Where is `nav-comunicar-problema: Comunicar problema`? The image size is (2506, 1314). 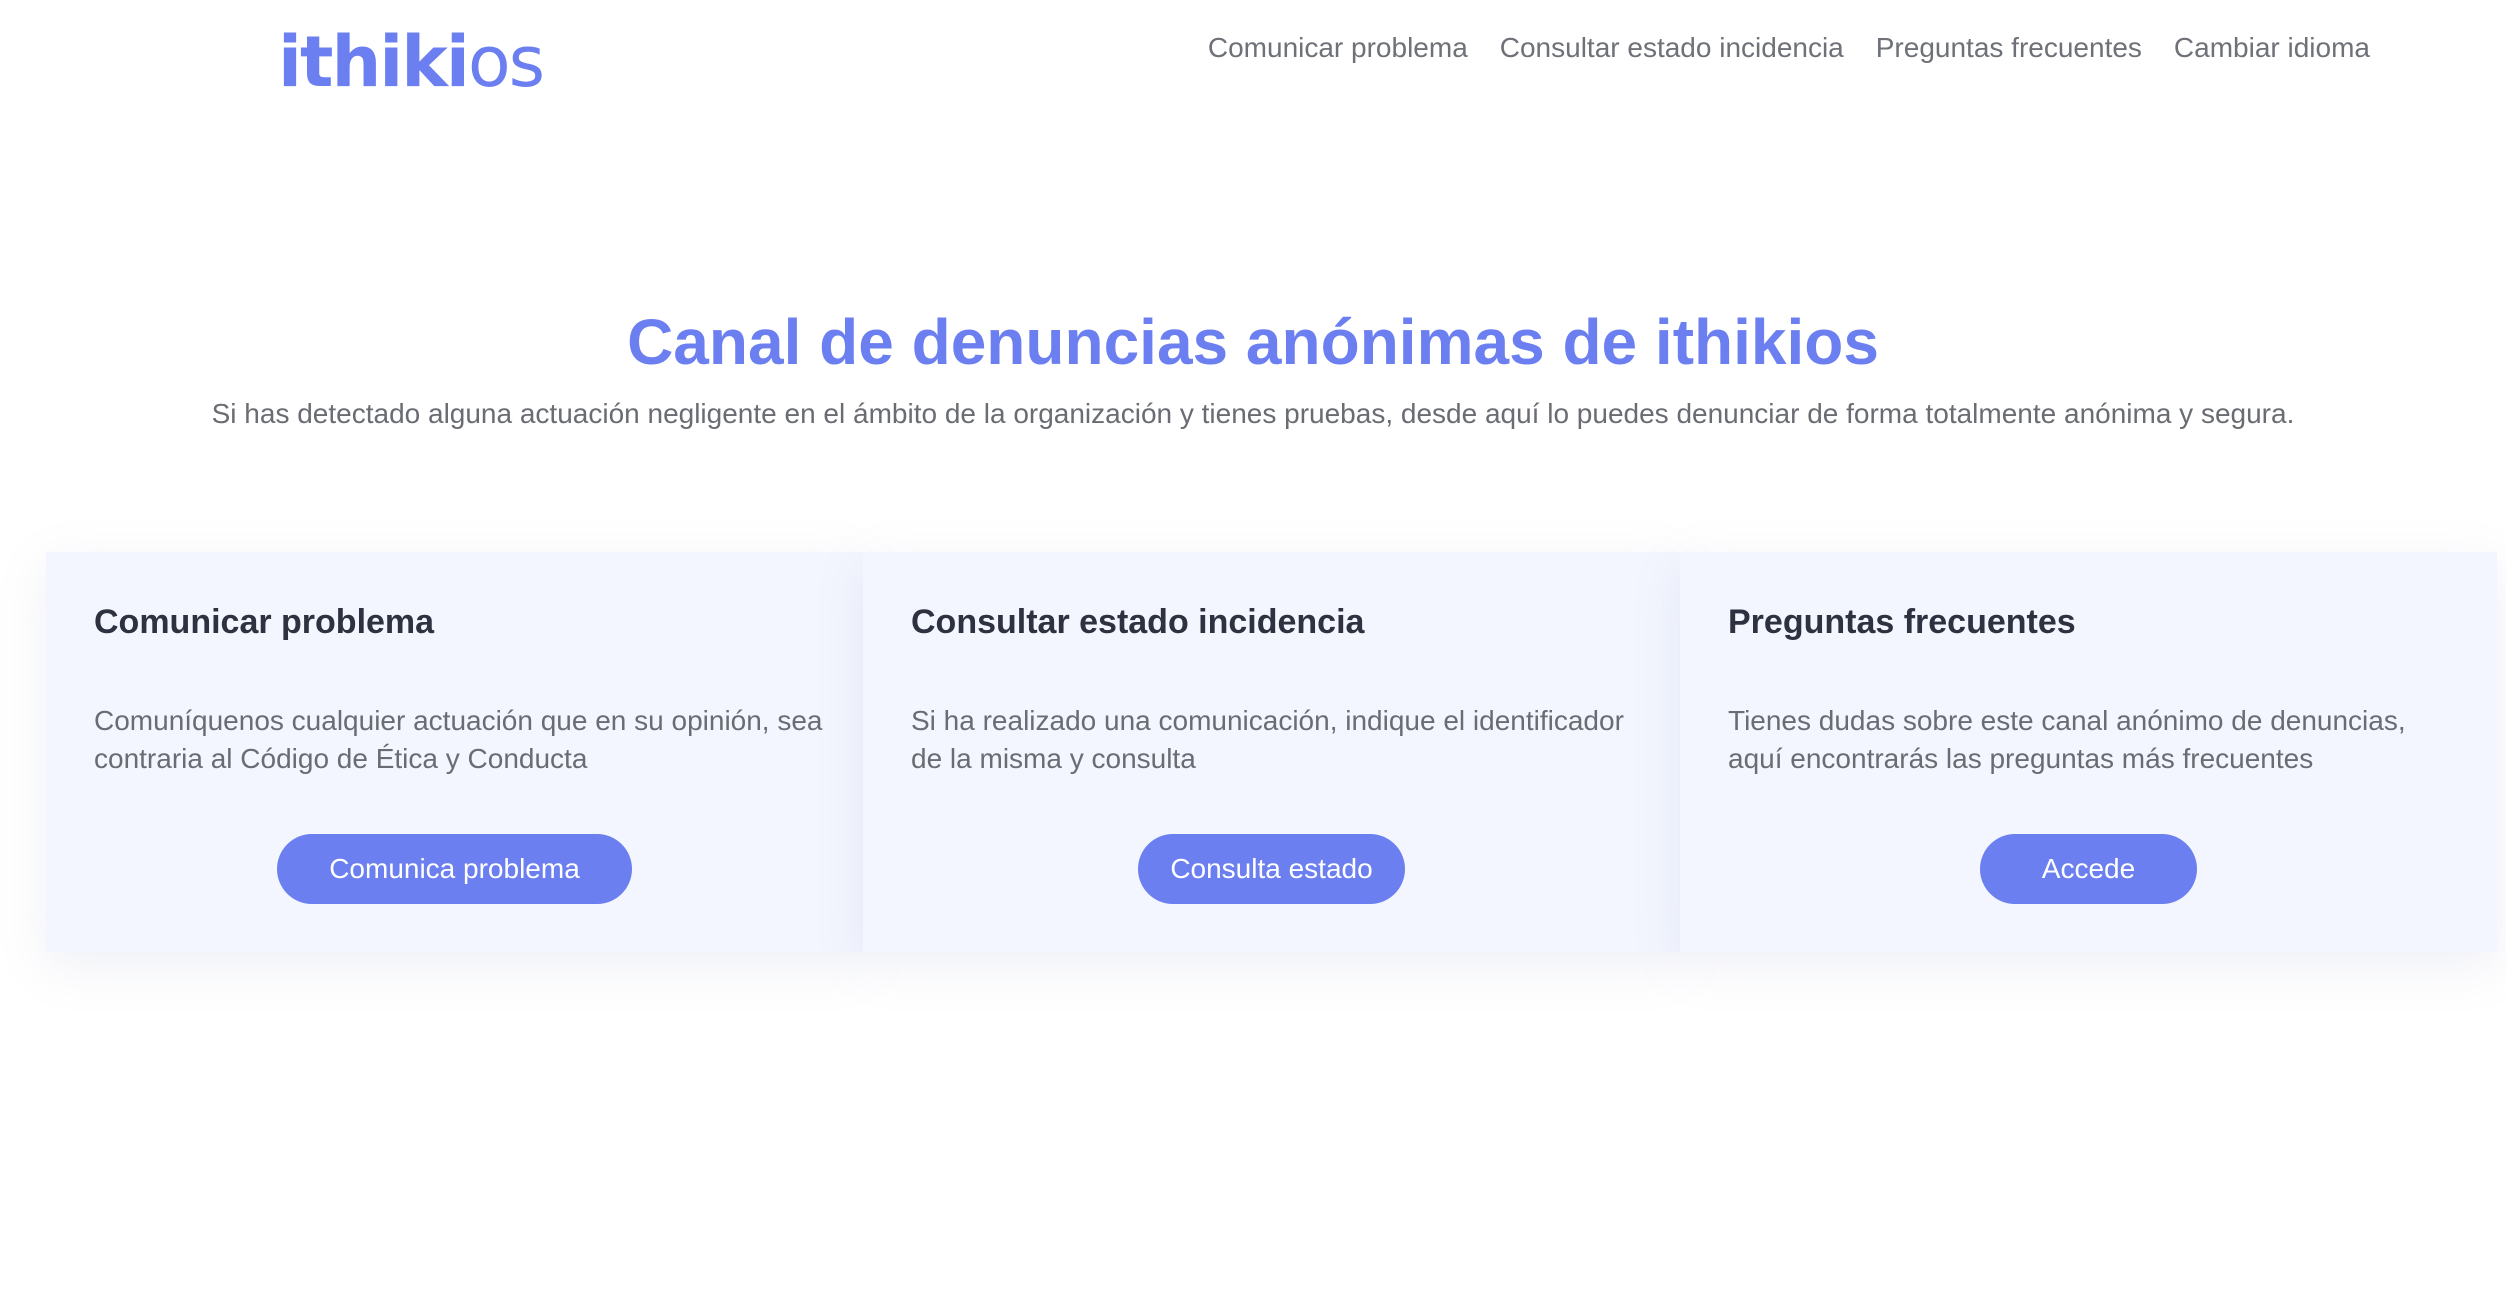 nav-comunicar-problema: Comunicar problema is located at coordinates (1338, 48).